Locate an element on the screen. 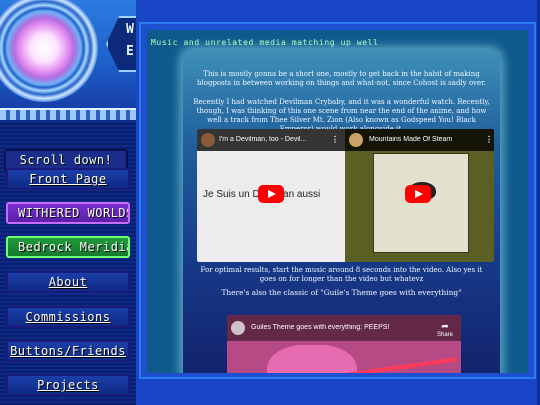 The width and height of the screenshot is (540, 405). nav-label: WITHERED WORLDS is located at coordinates (74, 213).